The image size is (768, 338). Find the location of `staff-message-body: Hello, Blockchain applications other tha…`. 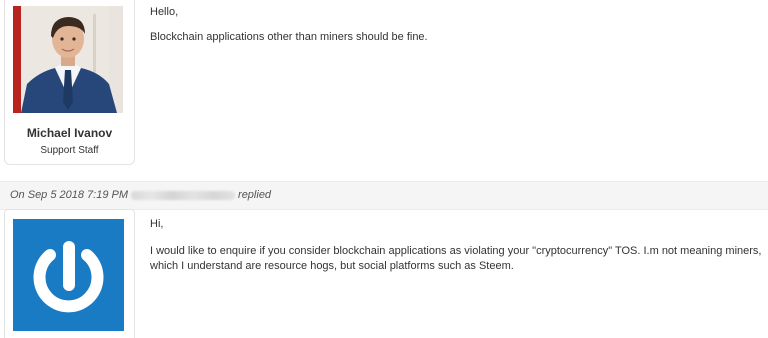

staff-message-body: Hello, Blockchain applications other tha… is located at coordinates (450, 24).